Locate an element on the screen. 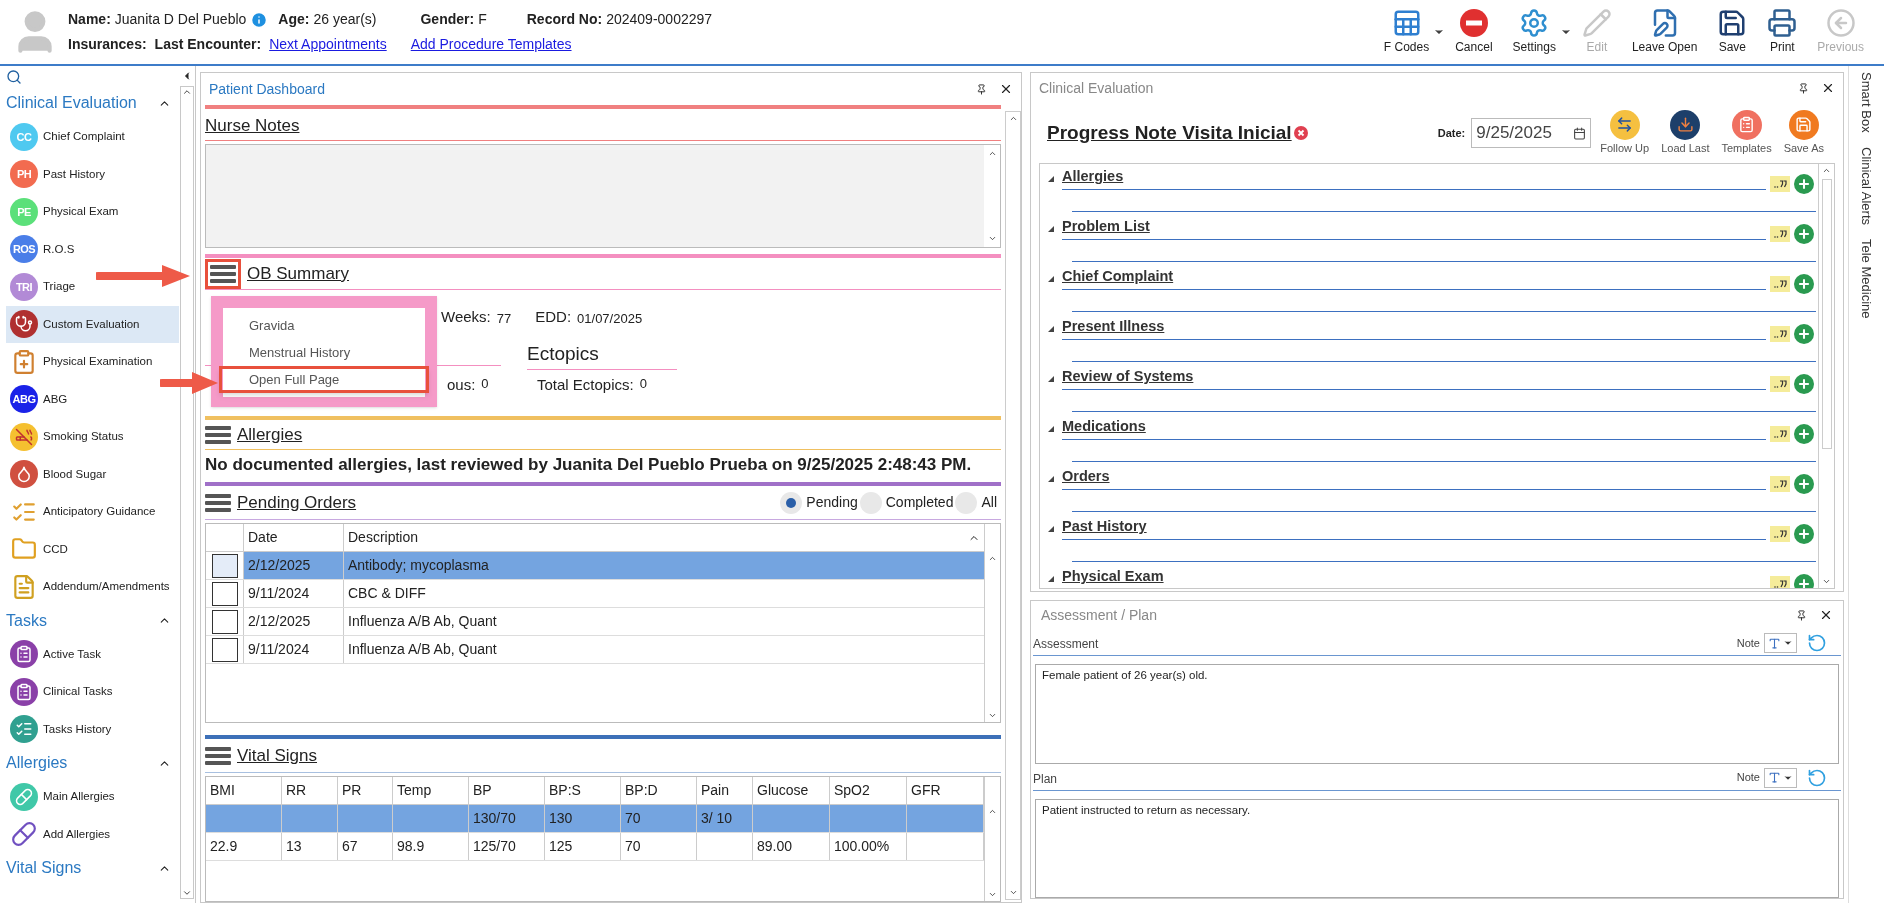  section-heading: Pending Orders is located at coordinates (297, 502).